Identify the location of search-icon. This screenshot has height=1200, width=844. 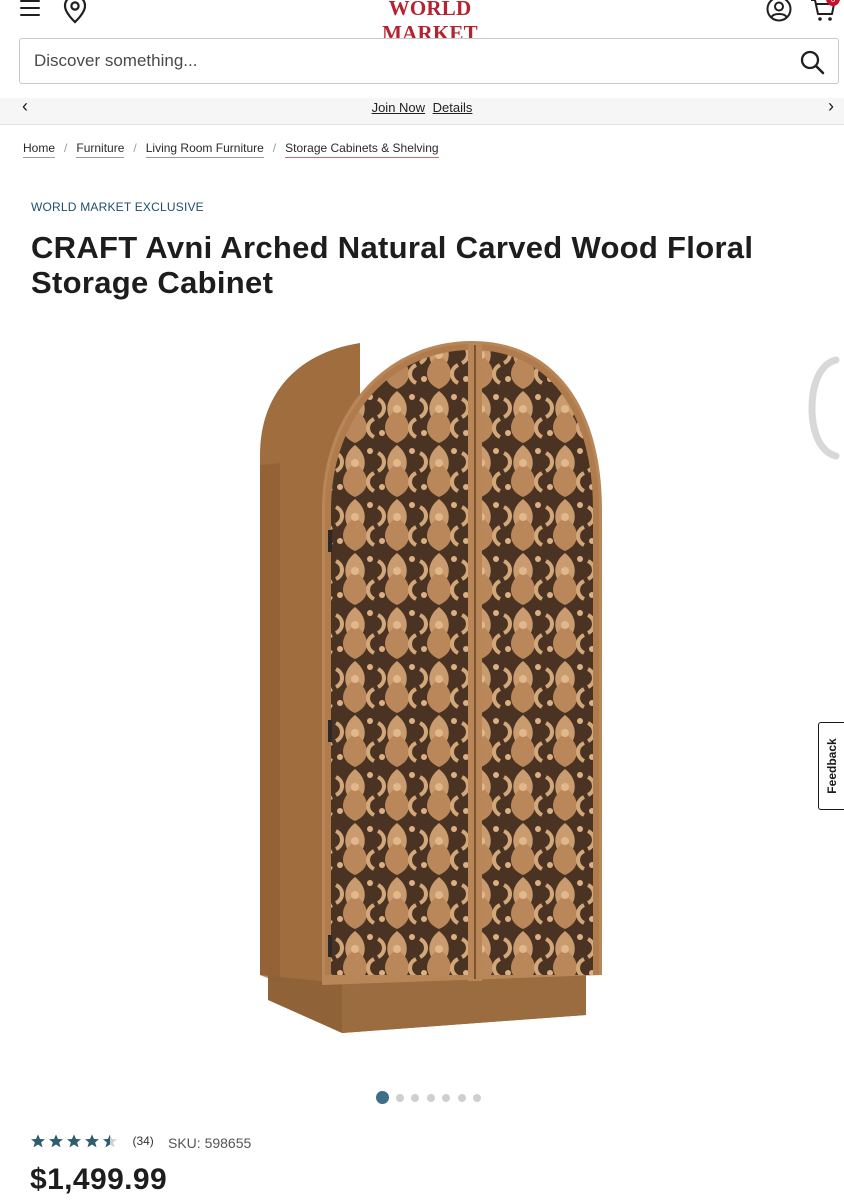
(812, 62).